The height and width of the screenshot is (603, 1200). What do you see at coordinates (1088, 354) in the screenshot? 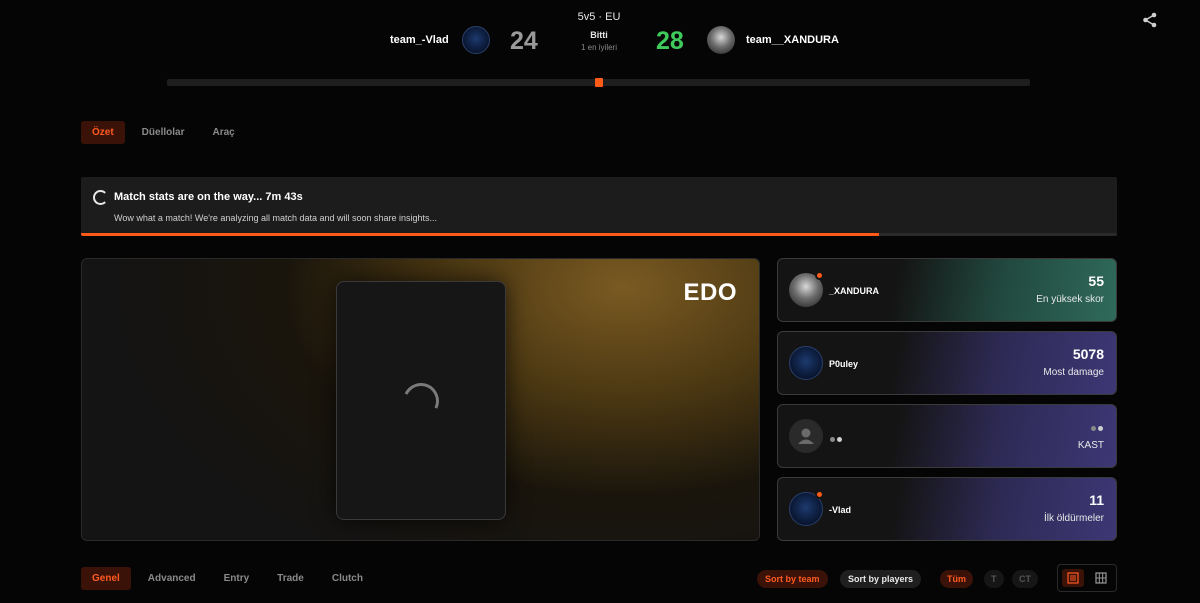
I see `stat-value: 5078` at bounding box center [1088, 354].